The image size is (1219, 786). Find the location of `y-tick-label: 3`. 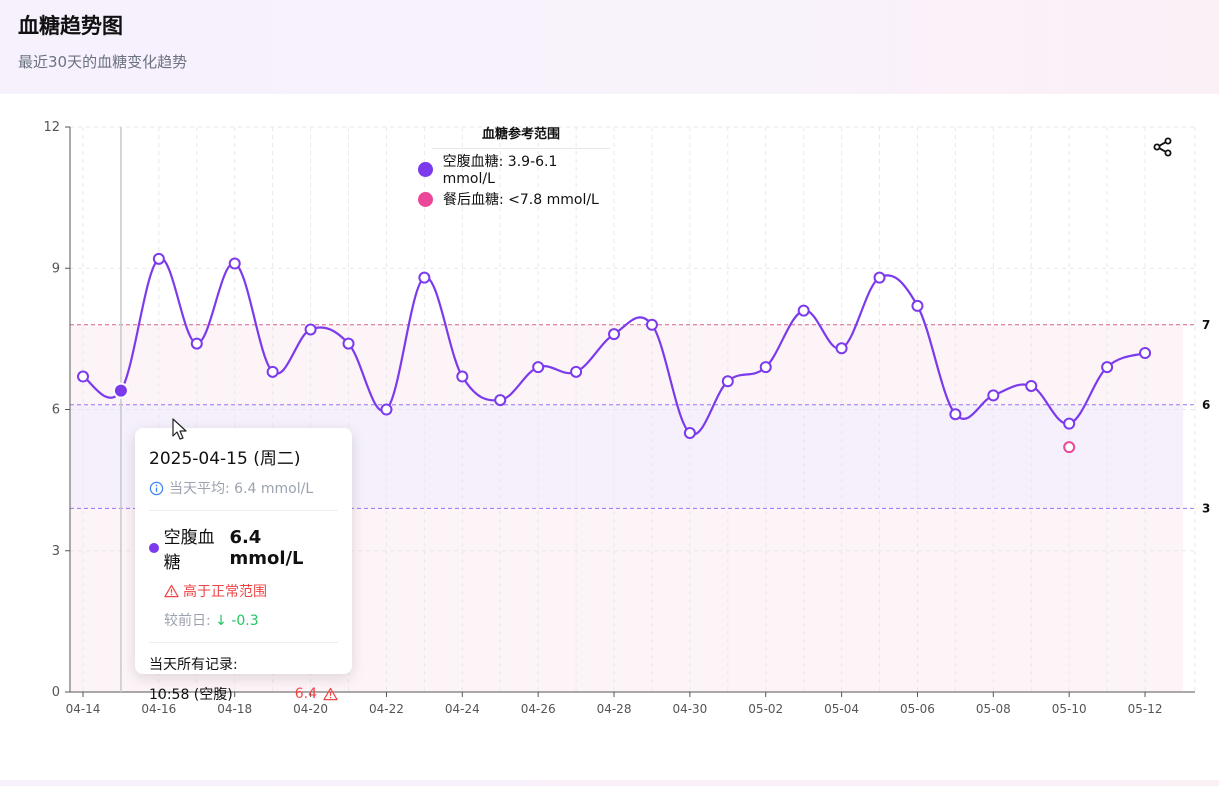

y-tick-label: 3 is located at coordinates (56, 551).